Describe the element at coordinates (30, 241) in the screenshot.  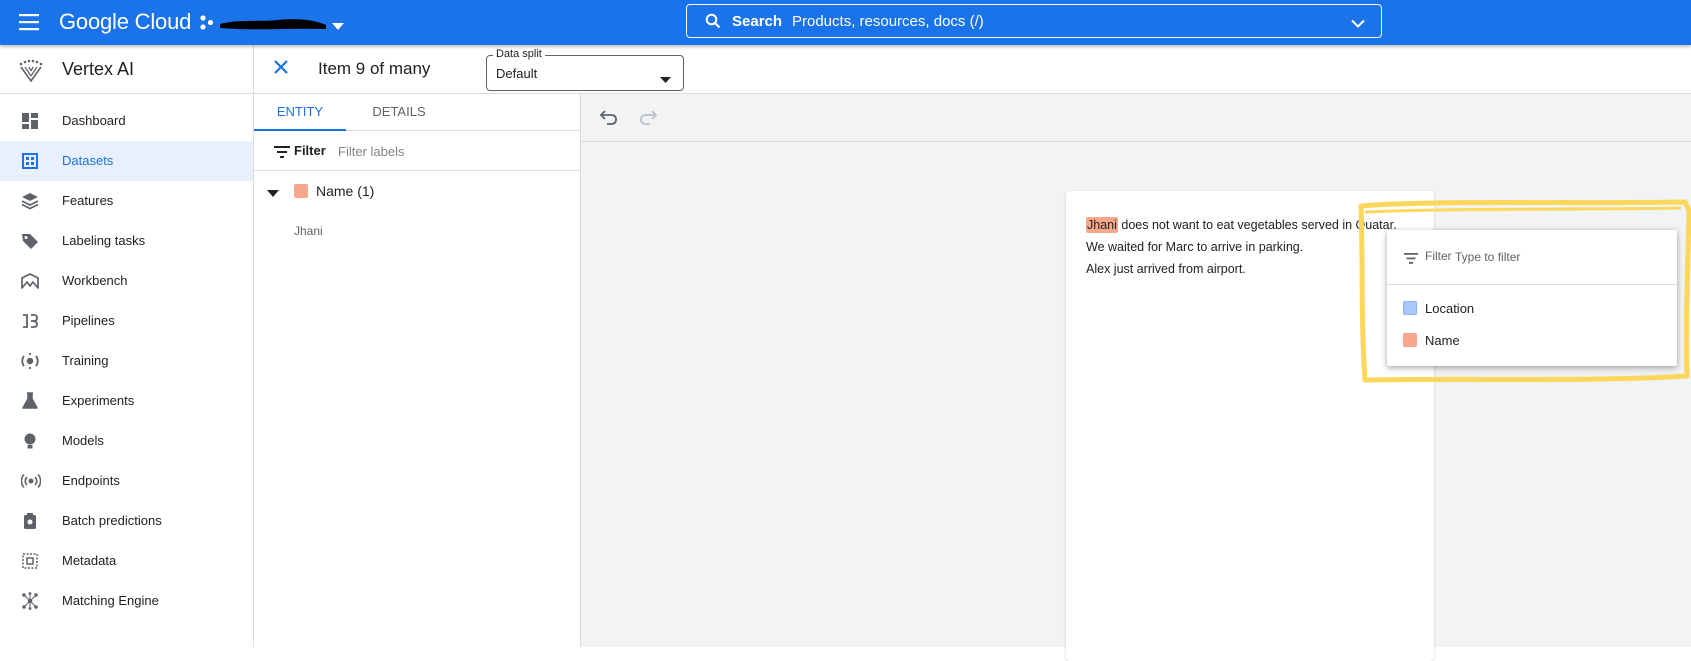
I see `label-icon` at that location.